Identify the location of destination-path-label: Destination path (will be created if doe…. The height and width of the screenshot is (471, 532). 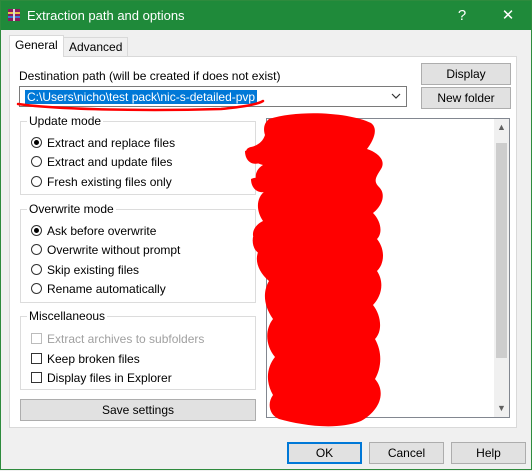
(150, 76).